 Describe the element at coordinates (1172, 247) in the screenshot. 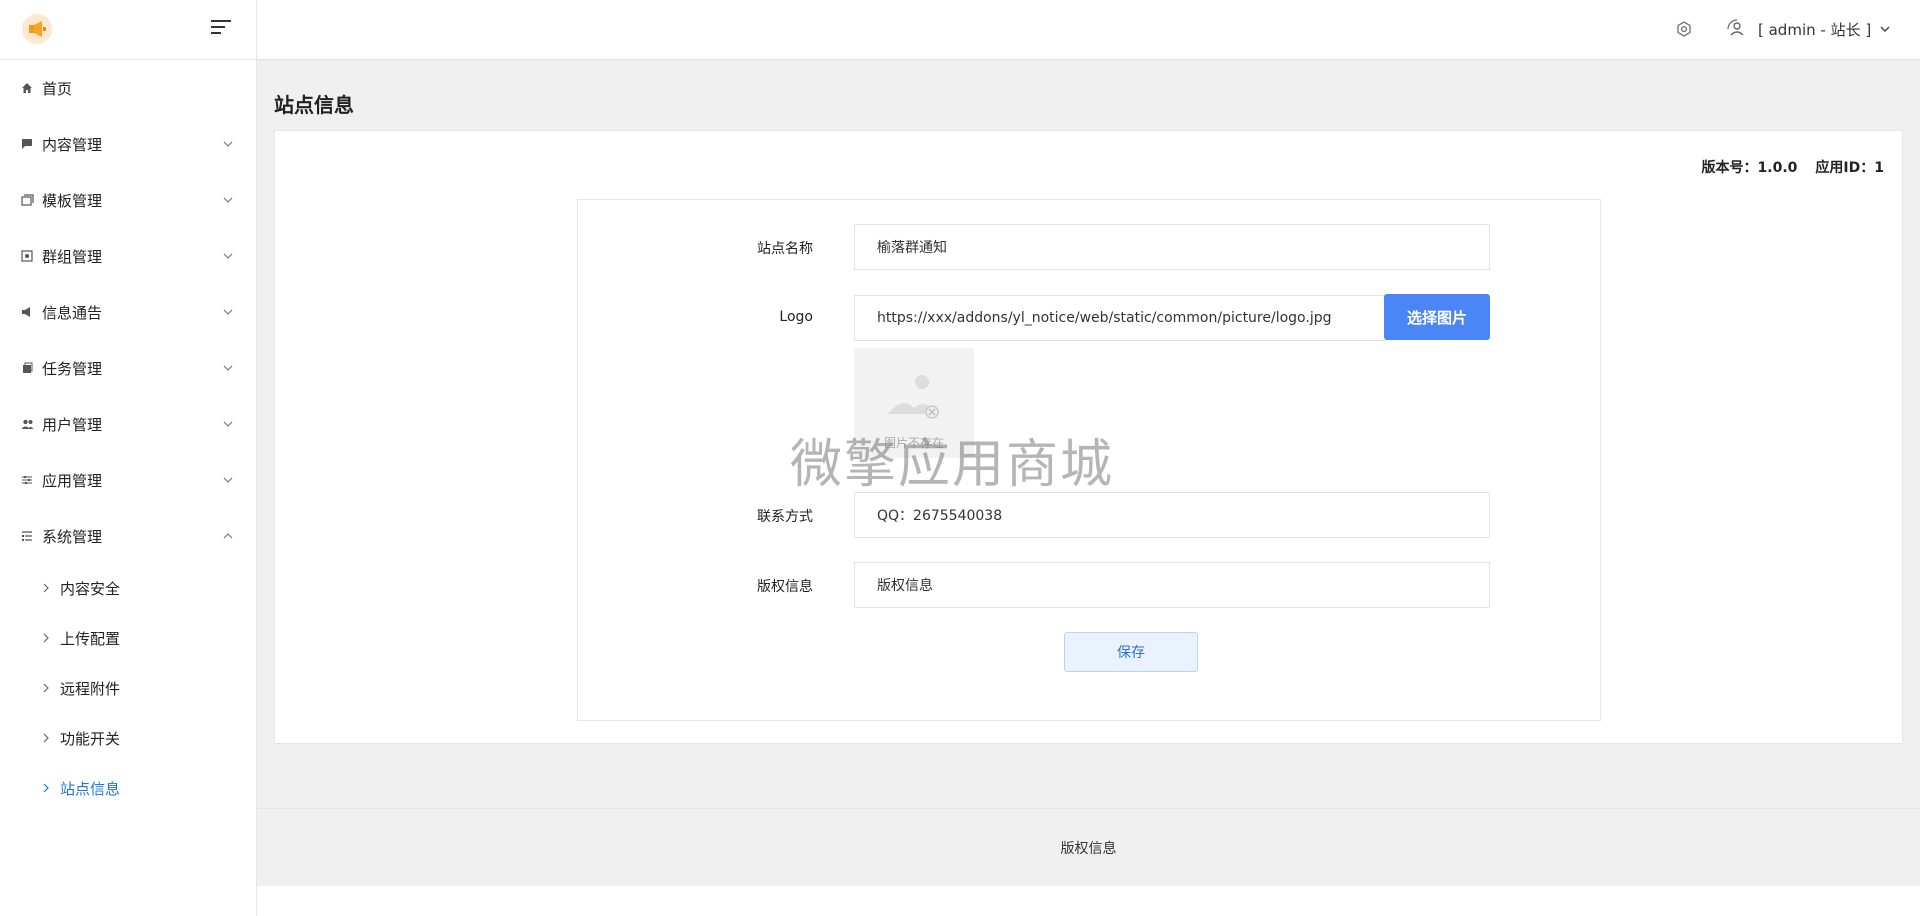

I see `site-name-input: 榆落群通知` at that location.